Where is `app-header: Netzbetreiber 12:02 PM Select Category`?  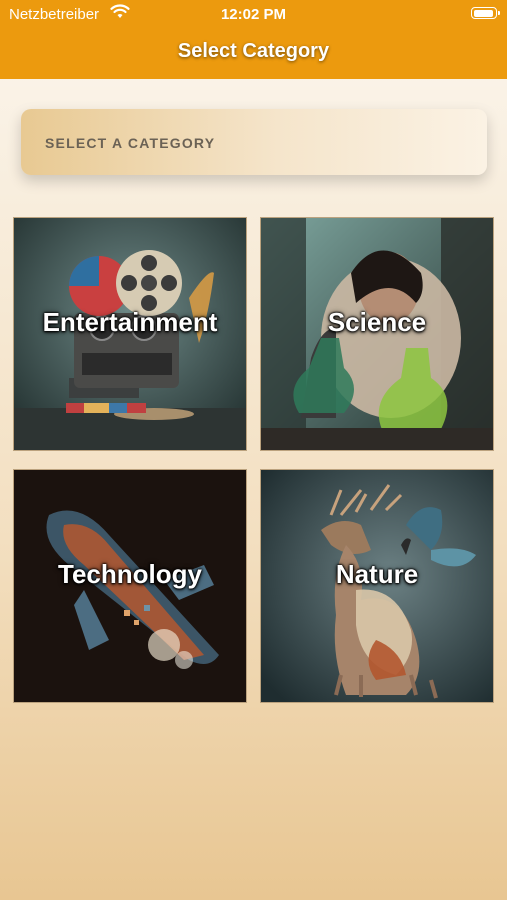
app-header: Netzbetreiber 12:02 PM Select Category is located at coordinates (253, 39).